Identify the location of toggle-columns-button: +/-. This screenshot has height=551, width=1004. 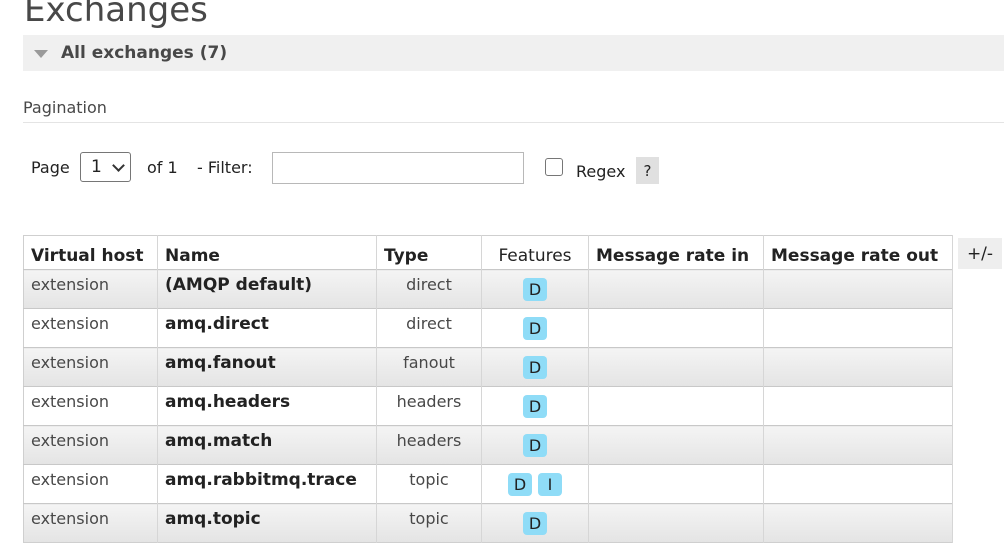
(980, 253).